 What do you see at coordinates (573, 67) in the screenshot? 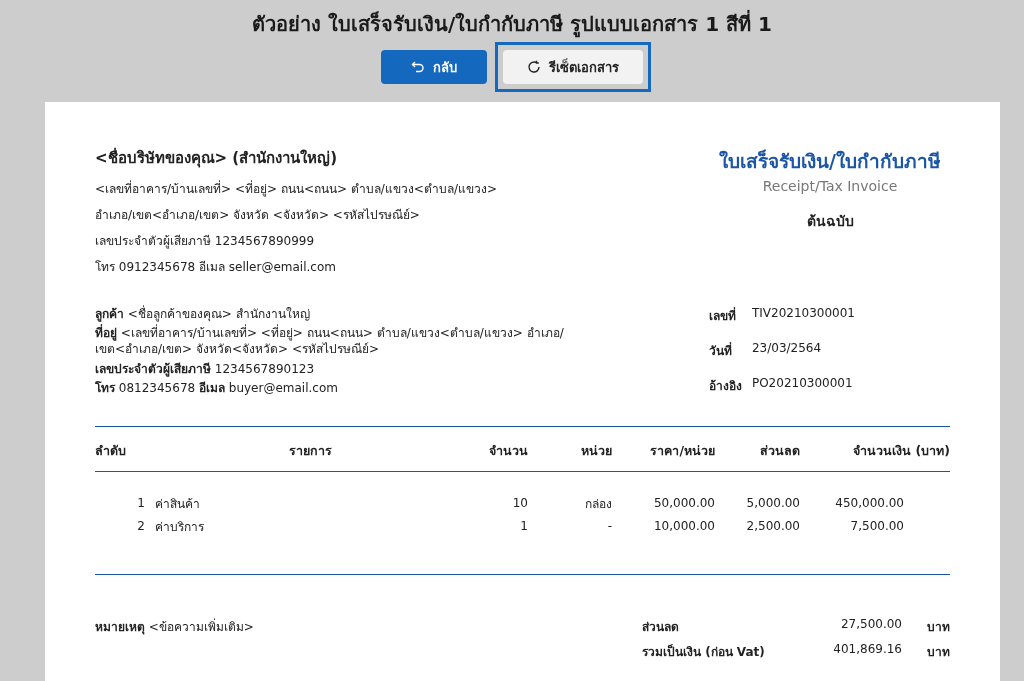
I see `reset-button: รีเซ็ตเอกสาร` at bounding box center [573, 67].